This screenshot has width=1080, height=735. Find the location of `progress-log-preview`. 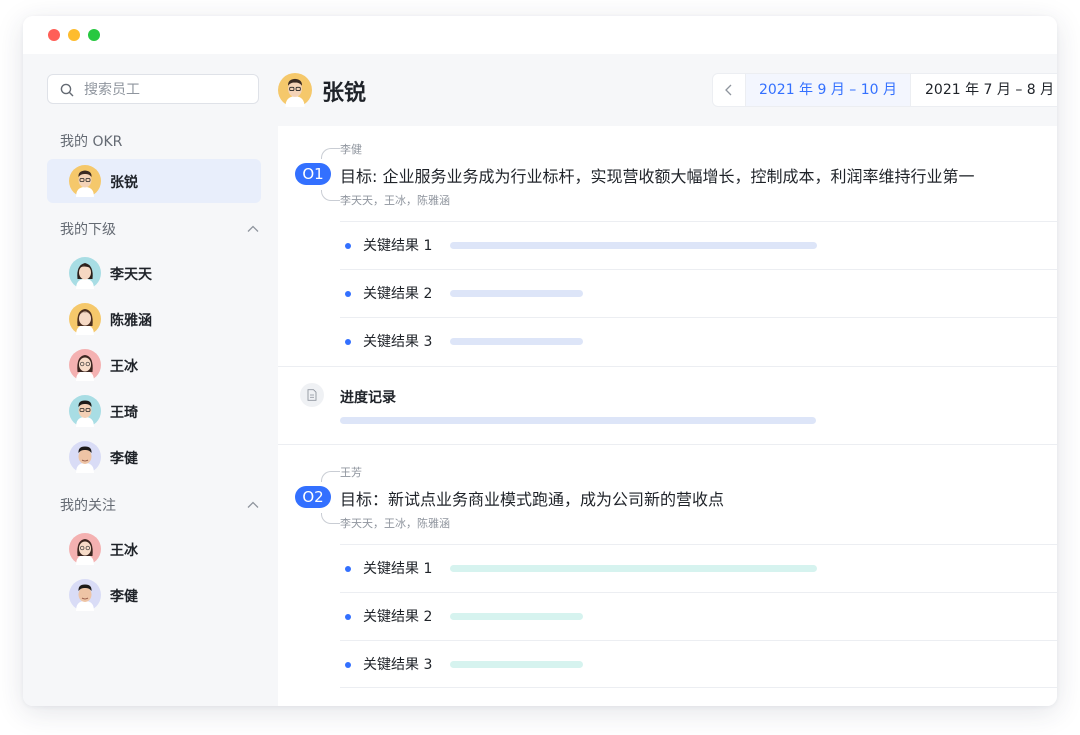

progress-log-preview is located at coordinates (578, 420).